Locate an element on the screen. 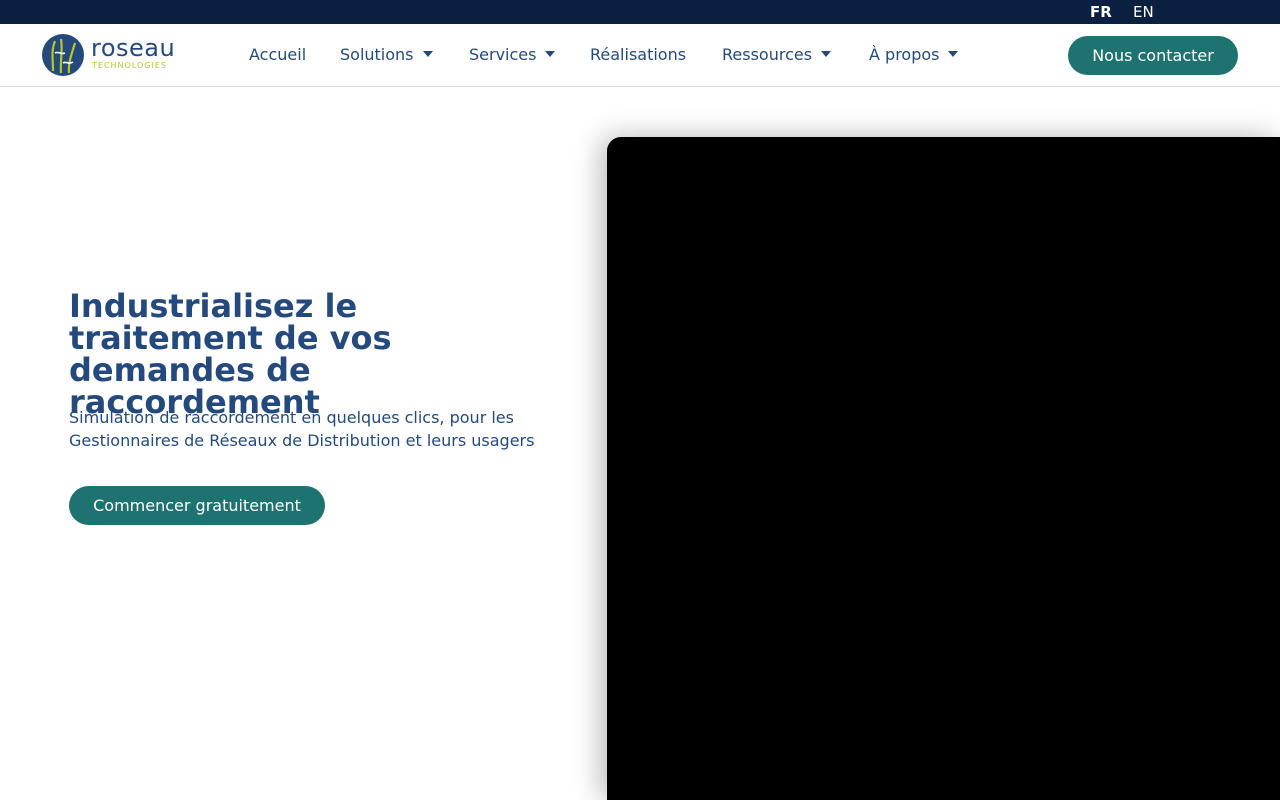  logo-tagline: TECHNOLOGIES is located at coordinates (129, 65).